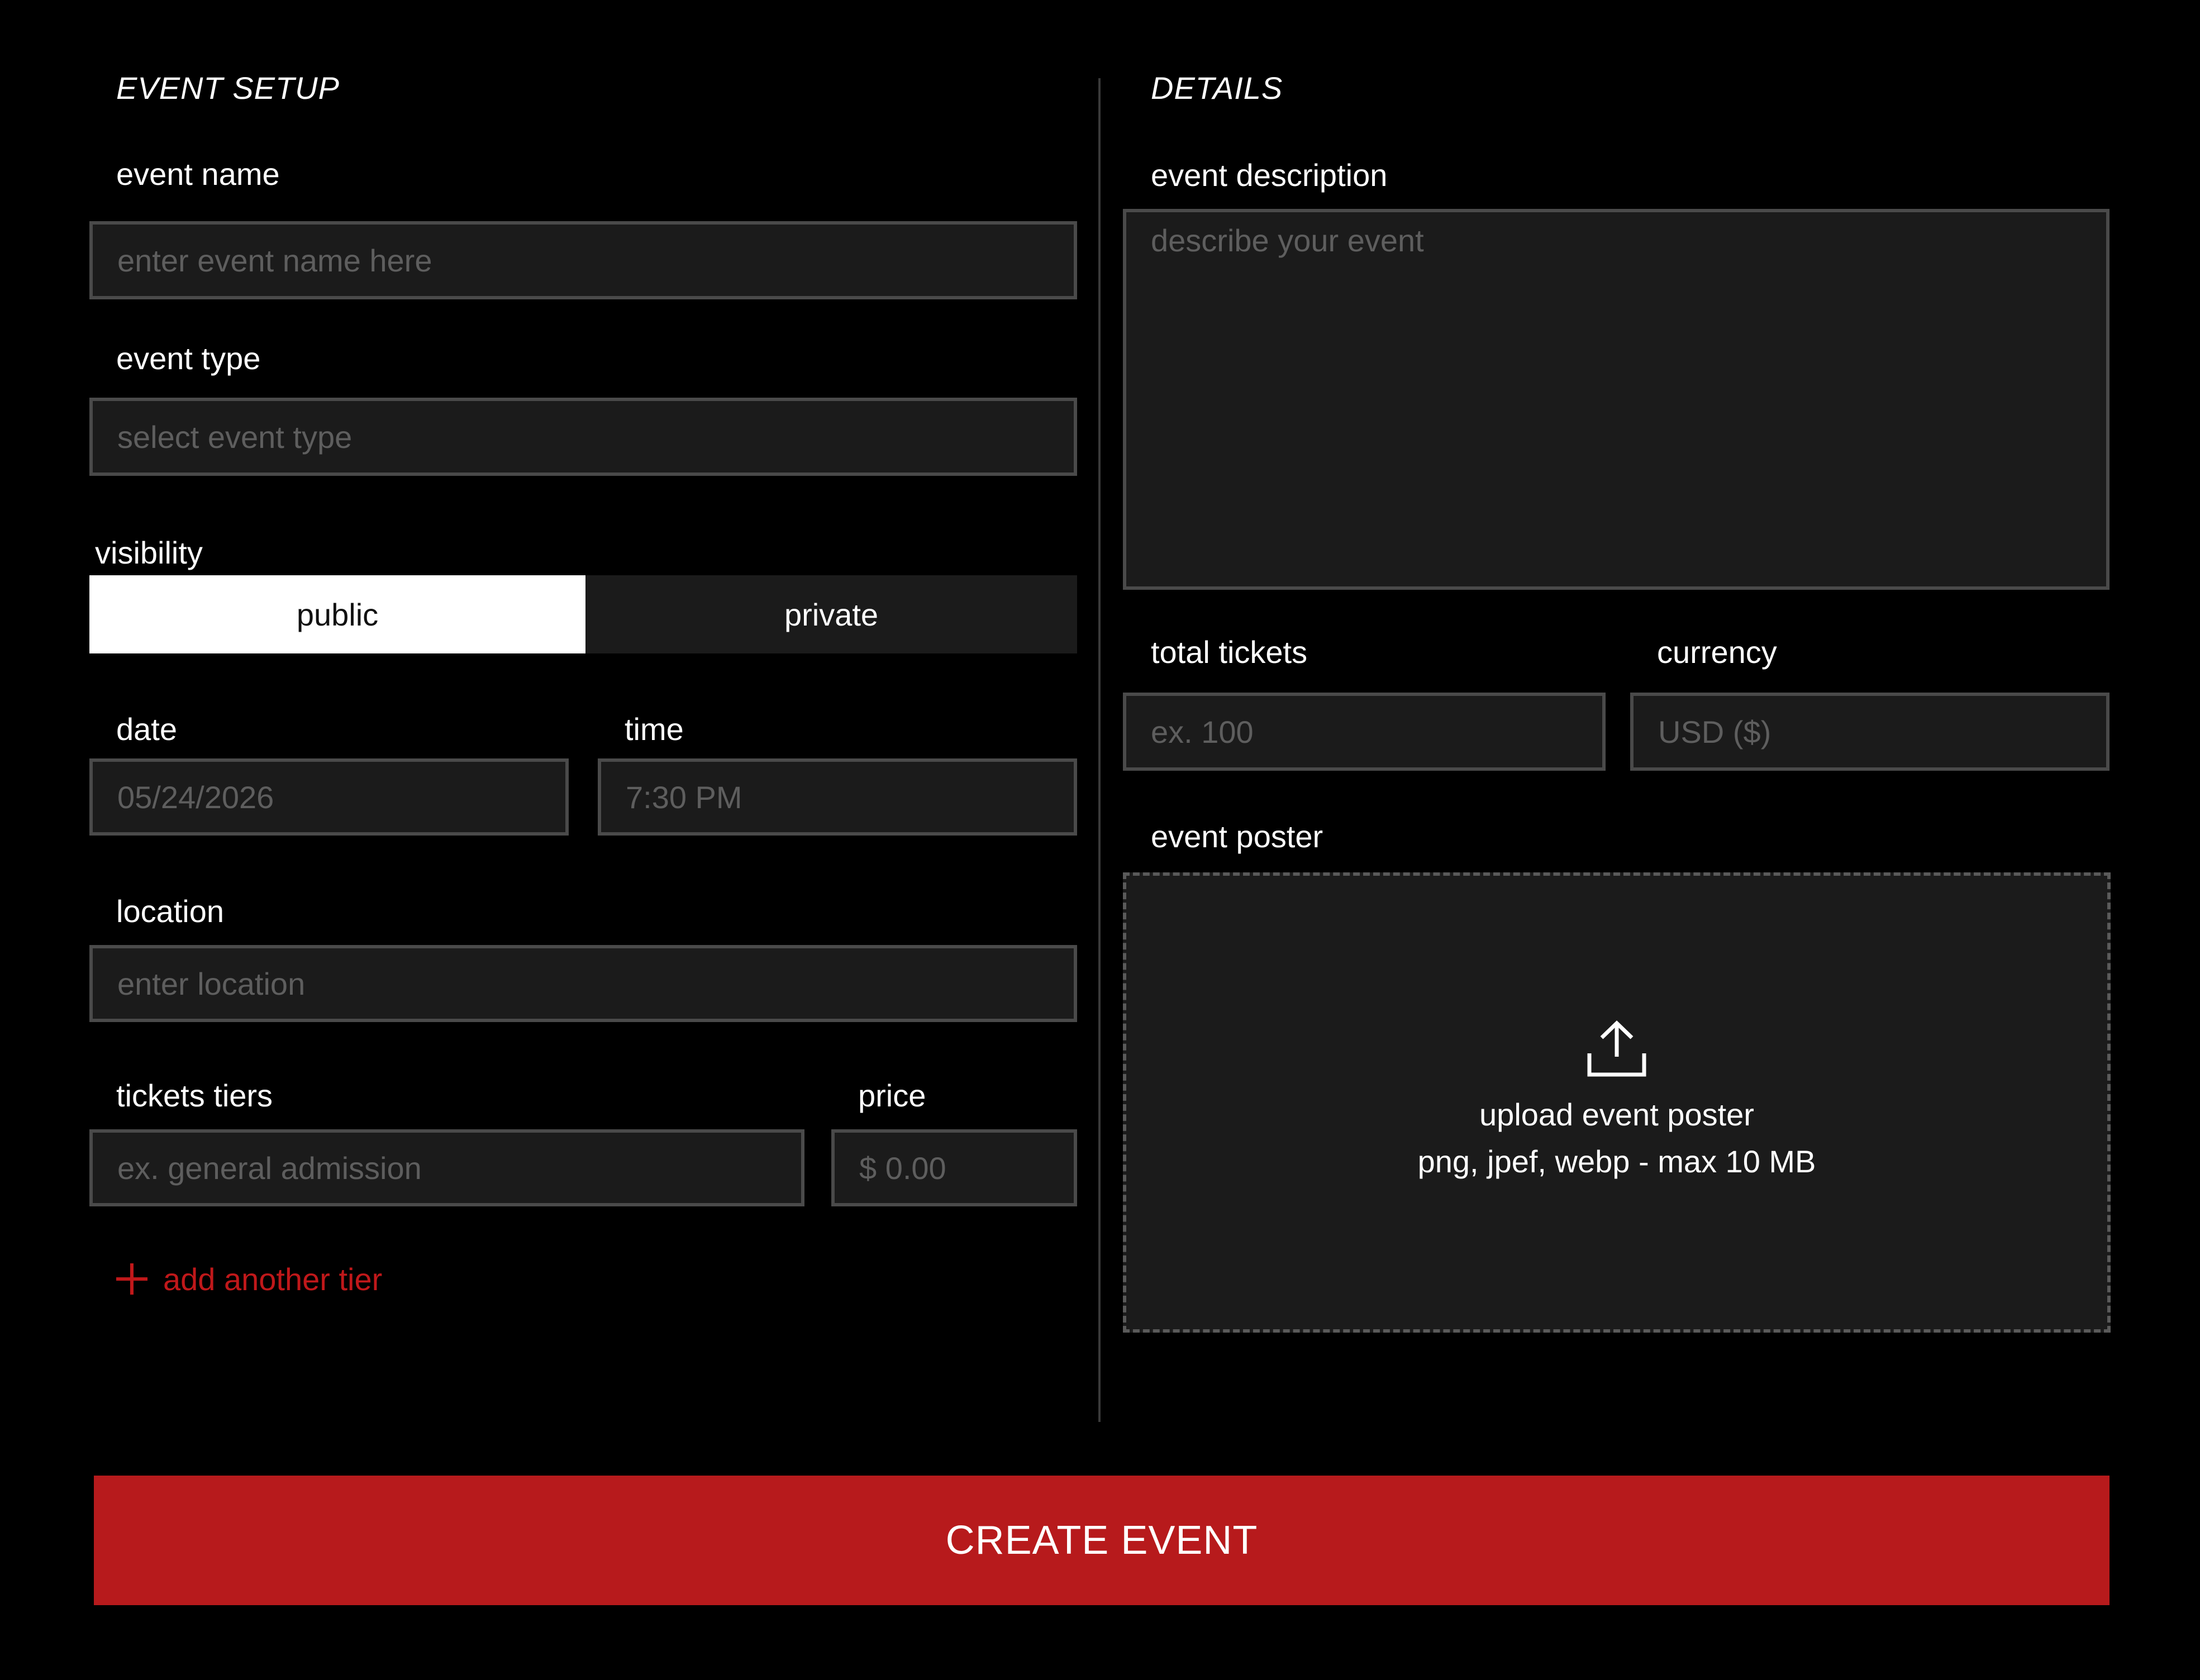  I want to click on upload-icon, so click(1616, 1048).